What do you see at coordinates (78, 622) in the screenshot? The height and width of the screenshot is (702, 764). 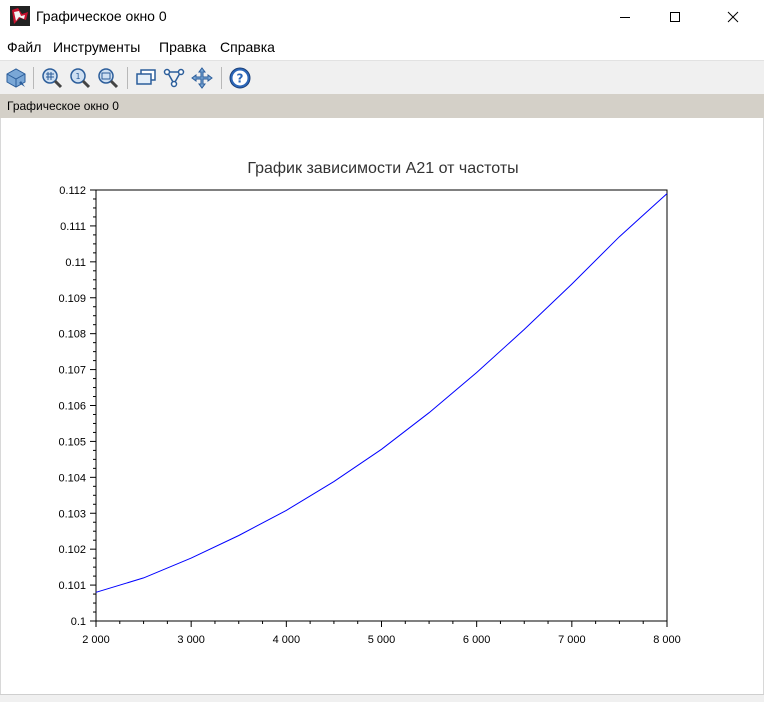 I see `y-tick-label: 0.1` at bounding box center [78, 622].